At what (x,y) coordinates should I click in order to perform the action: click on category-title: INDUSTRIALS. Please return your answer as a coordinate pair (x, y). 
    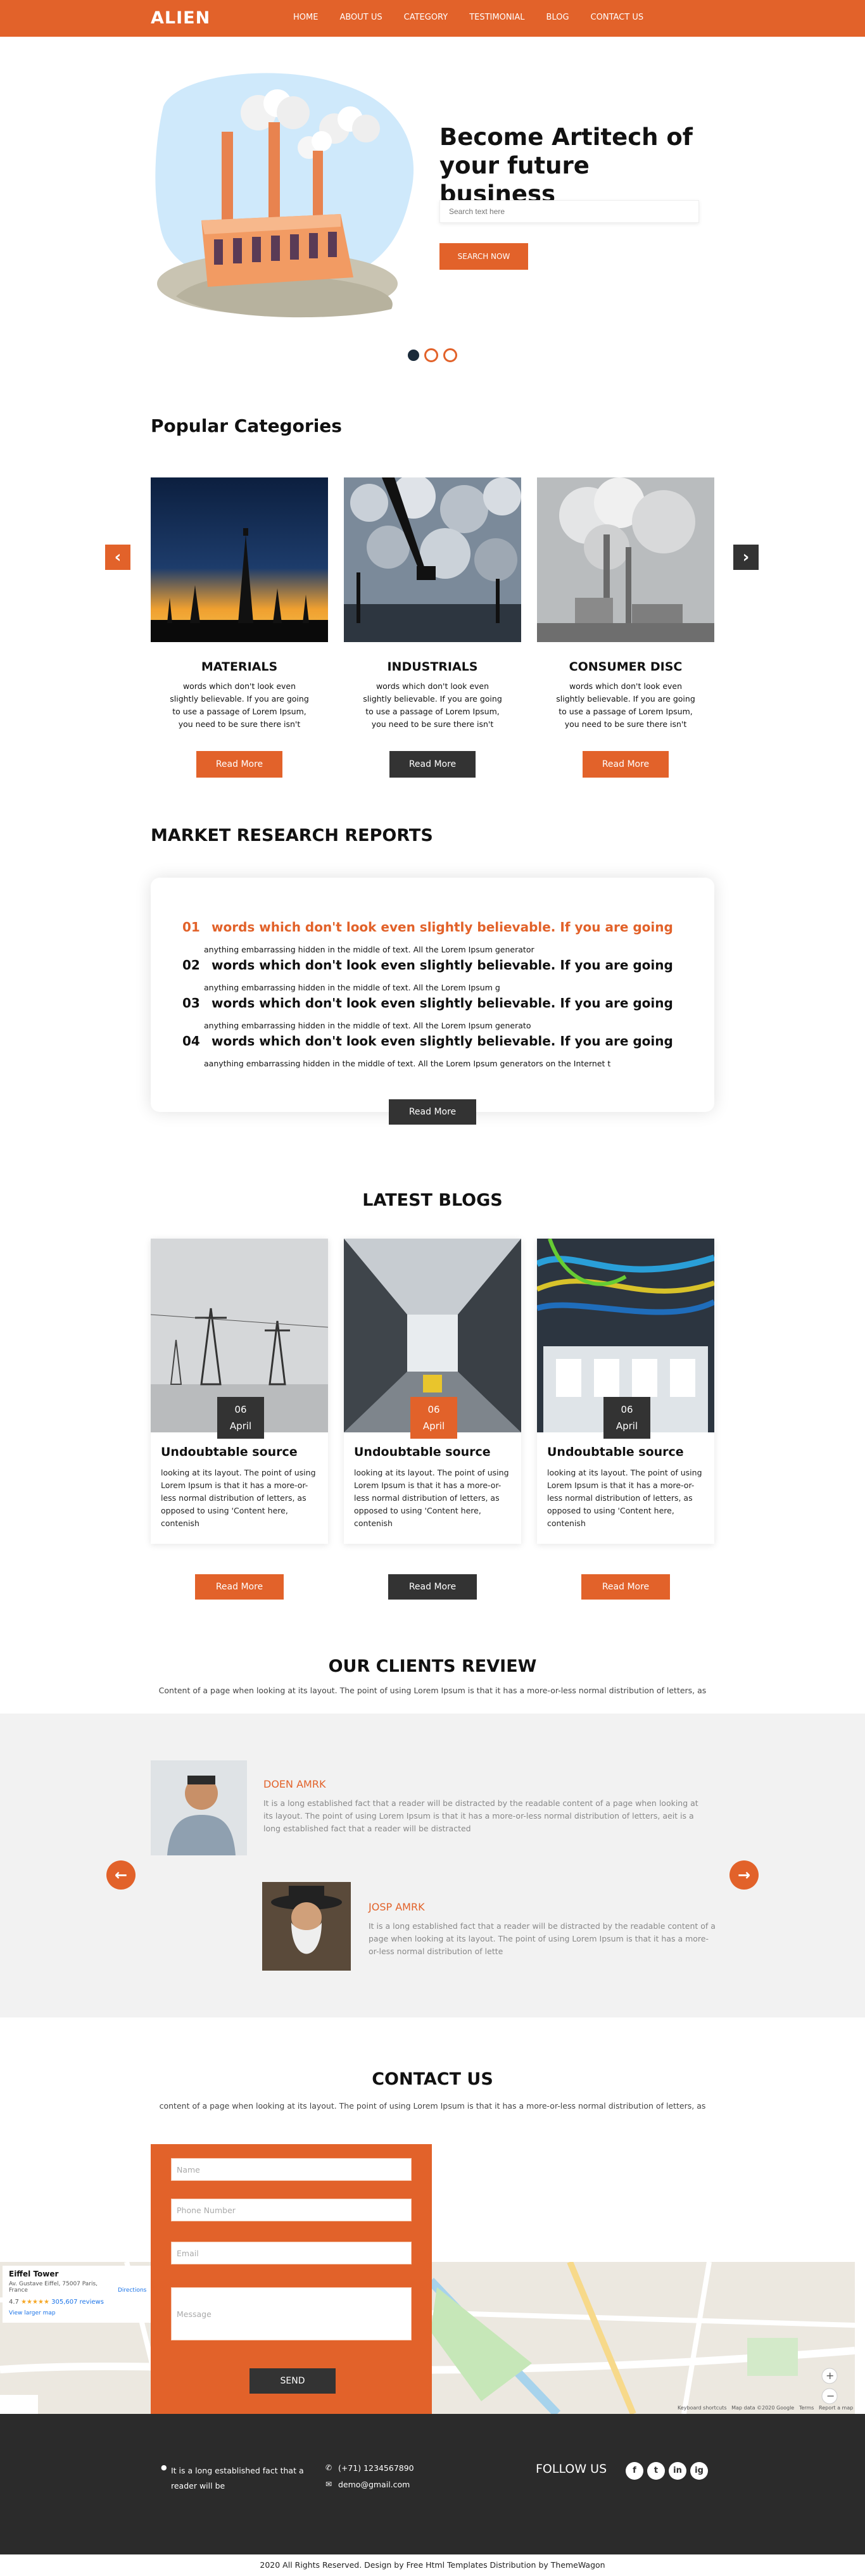
    Looking at the image, I should click on (432, 667).